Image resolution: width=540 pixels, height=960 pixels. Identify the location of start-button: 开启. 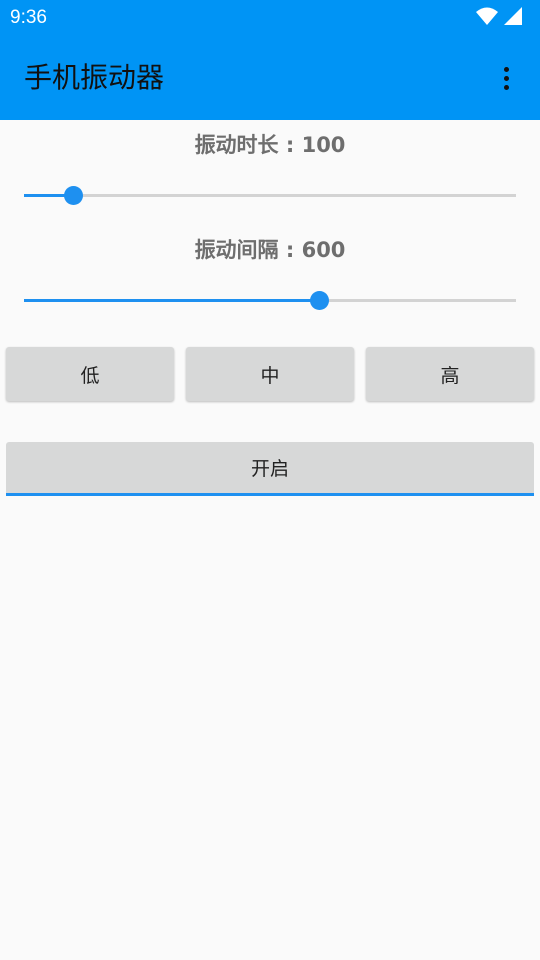
(270, 469).